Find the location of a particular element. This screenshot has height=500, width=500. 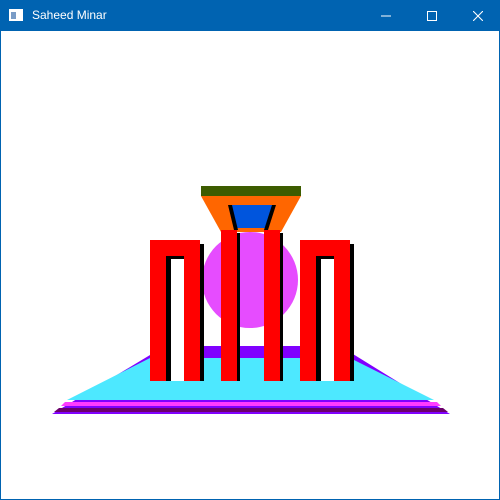

window-left-border is located at coordinates (0, 265).